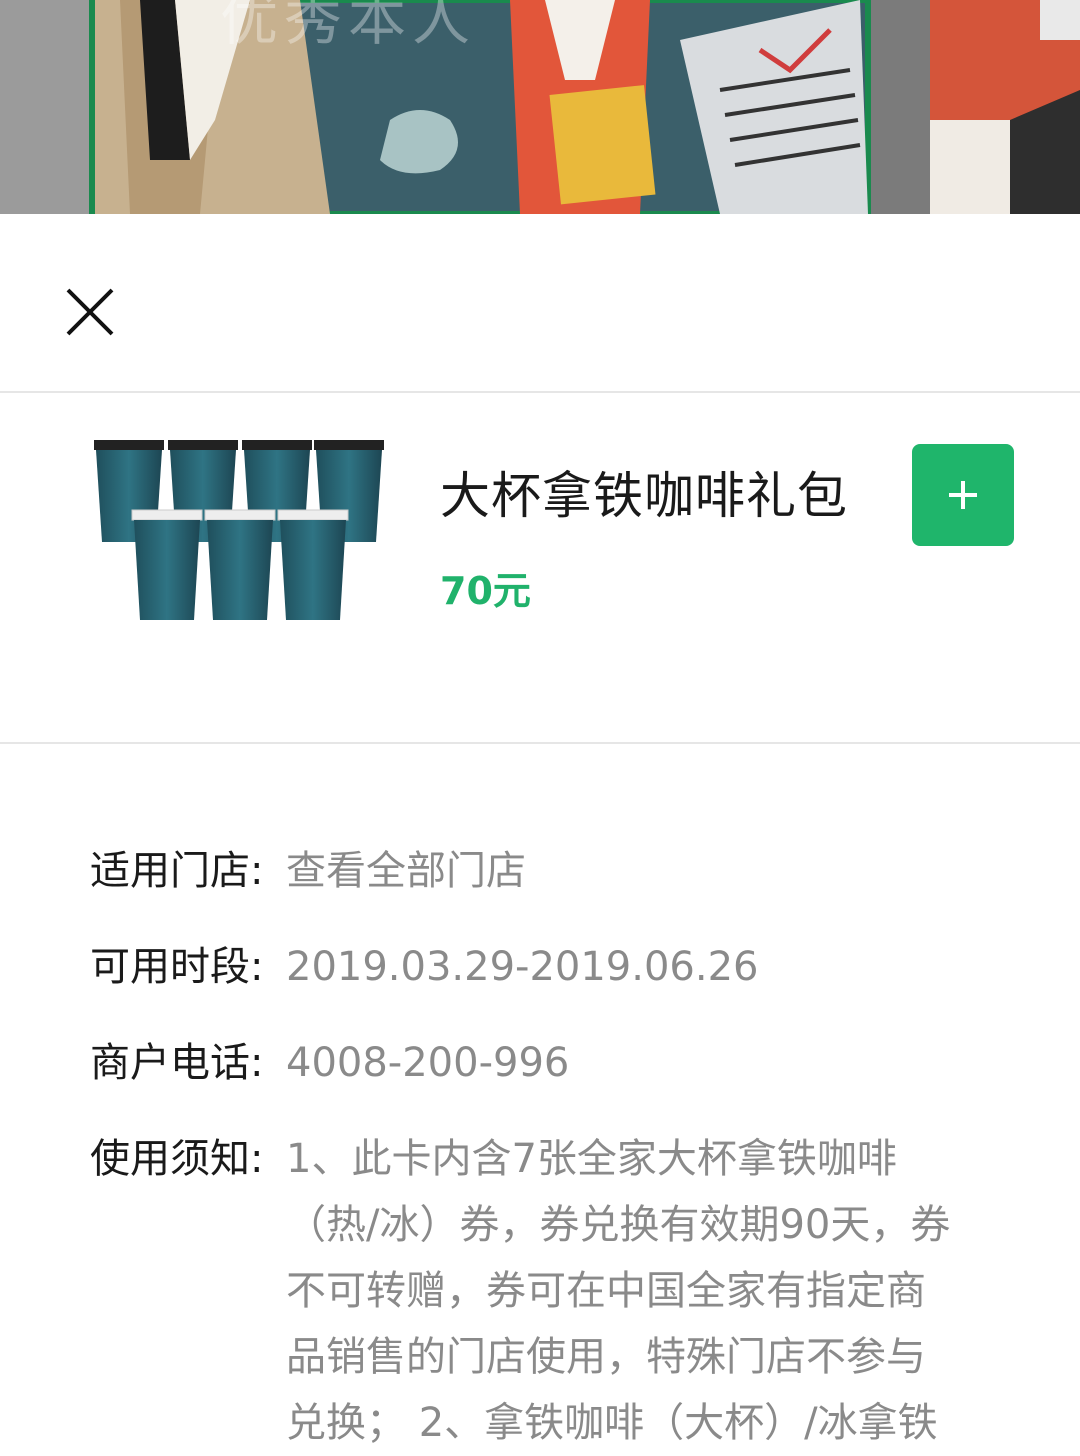  What do you see at coordinates (177, 871) in the screenshot?
I see `store-label: 适用门店:` at bounding box center [177, 871].